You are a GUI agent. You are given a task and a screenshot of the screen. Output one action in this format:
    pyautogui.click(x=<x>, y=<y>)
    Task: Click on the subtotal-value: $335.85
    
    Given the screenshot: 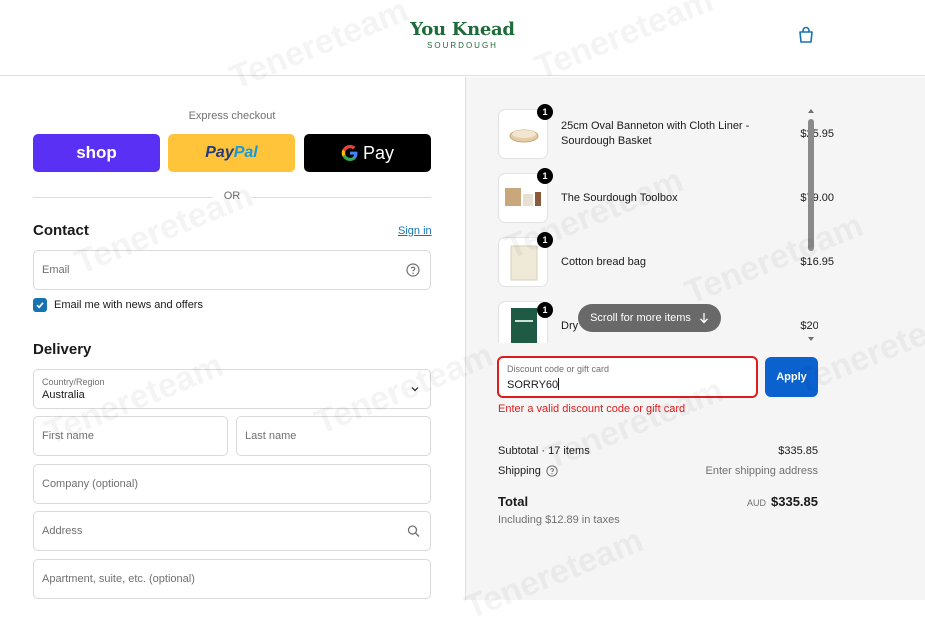 What is the action you would take?
    pyautogui.click(x=798, y=451)
    